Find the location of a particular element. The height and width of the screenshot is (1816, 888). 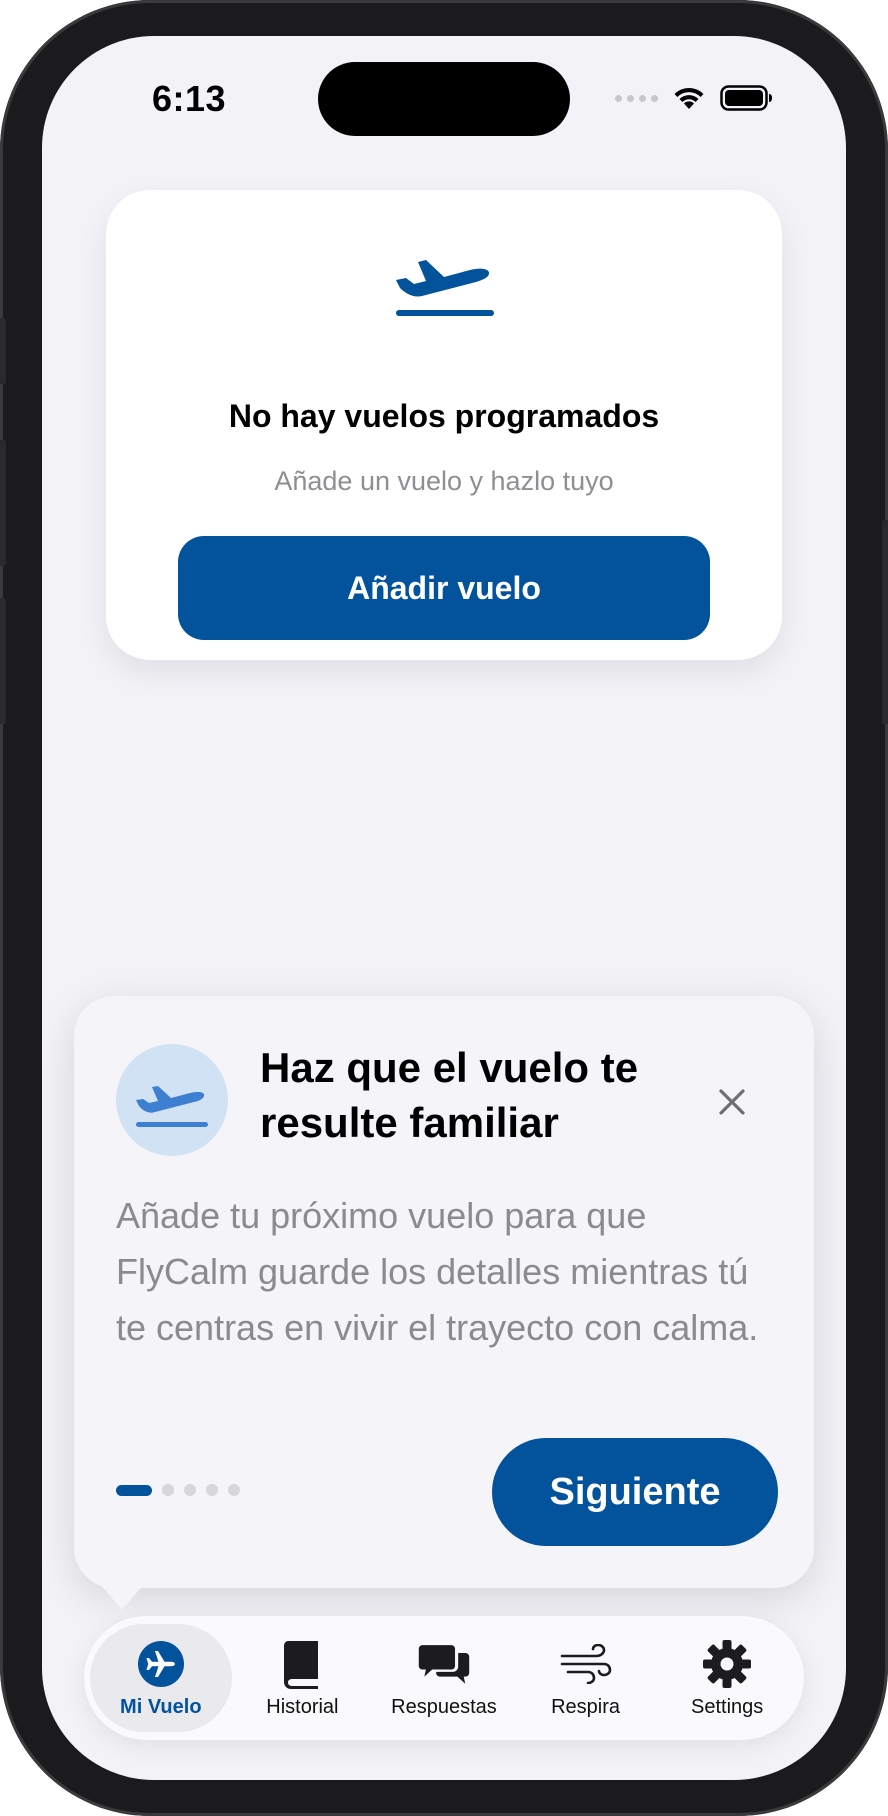

chat-bubbles-icon is located at coordinates (444, 1664).